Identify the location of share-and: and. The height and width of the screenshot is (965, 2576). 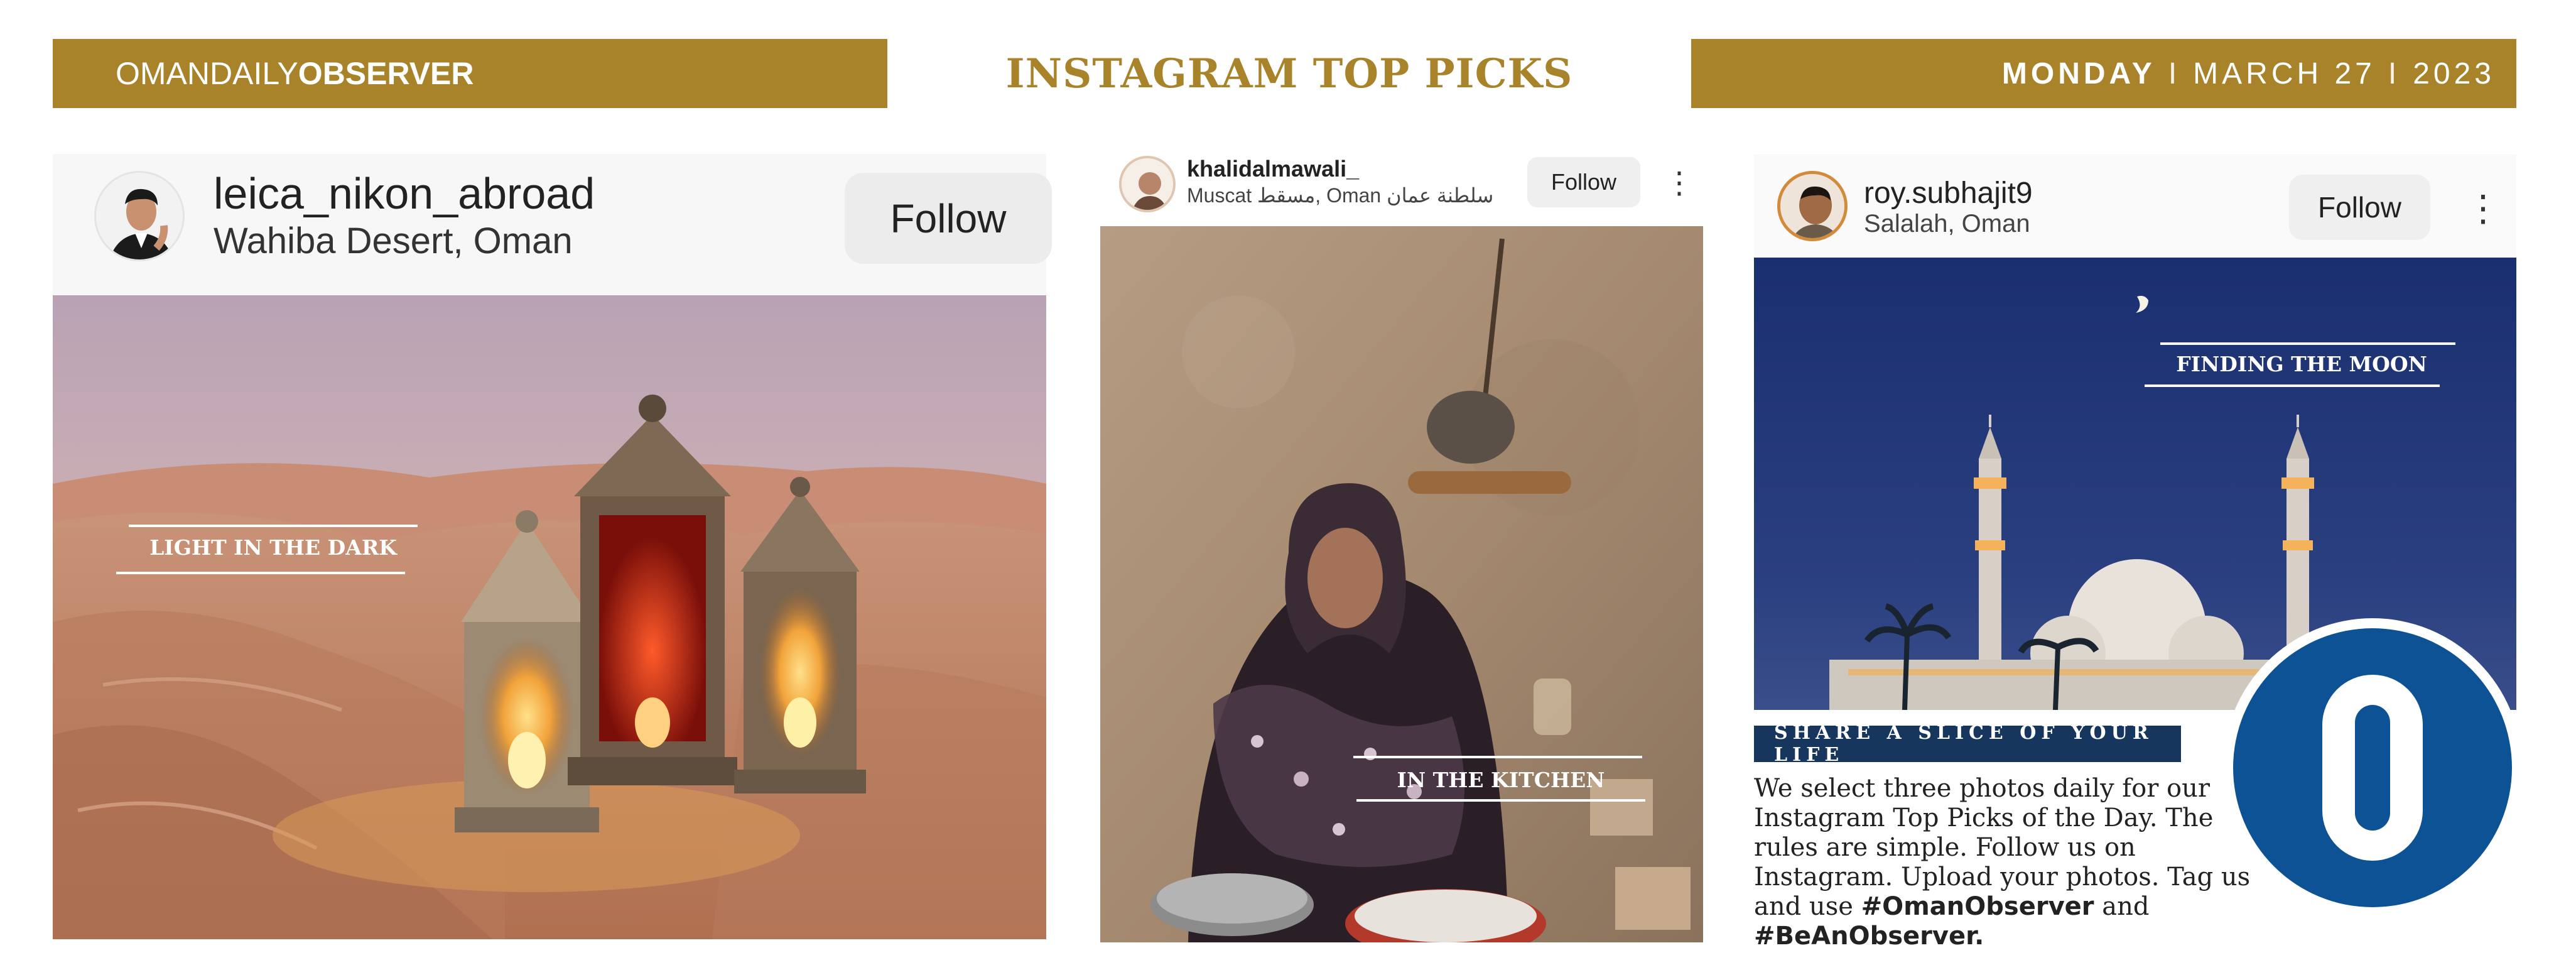
(2126, 906).